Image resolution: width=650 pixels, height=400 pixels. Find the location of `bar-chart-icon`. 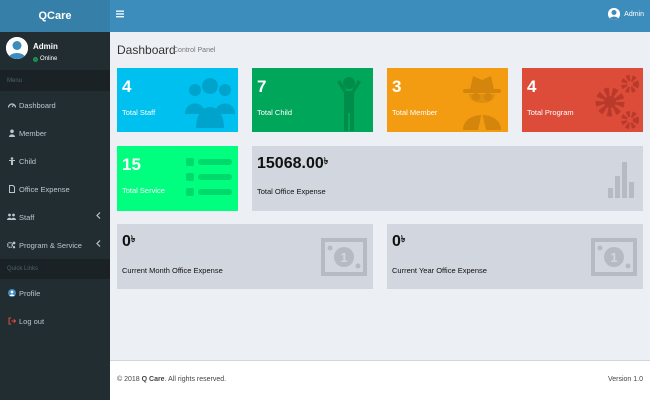

bar-chart-icon is located at coordinates (622, 181).